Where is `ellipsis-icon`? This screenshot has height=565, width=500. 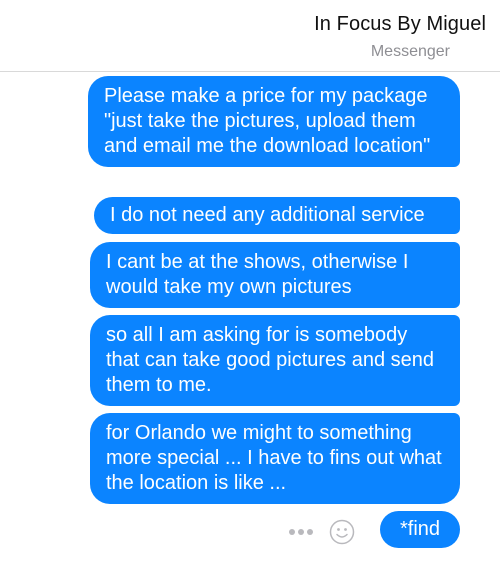
ellipsis-icon is located at coordinates (301, 532).